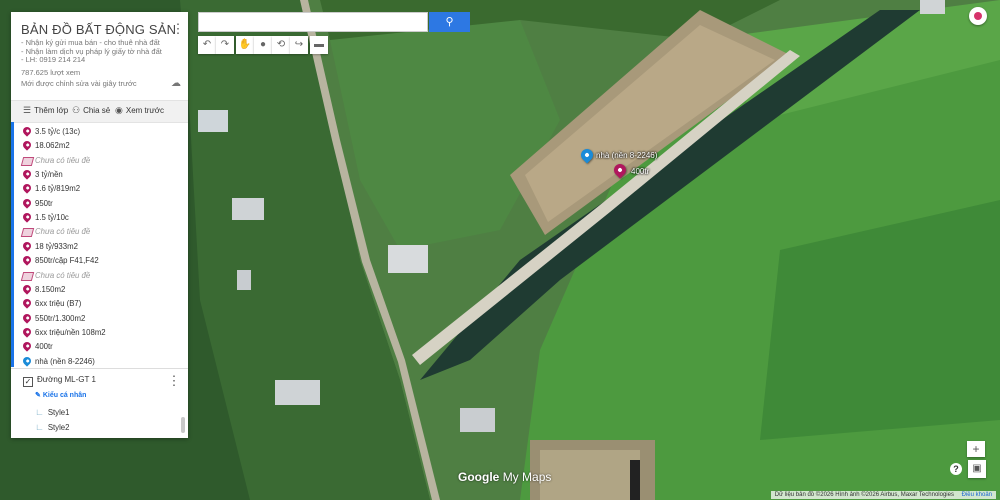 The image size is (1000, 500). Describe the element at coordinates (58, 360) in the screenshot. I see `feature-list-item: nhà (nền 8-2246)` at that location.